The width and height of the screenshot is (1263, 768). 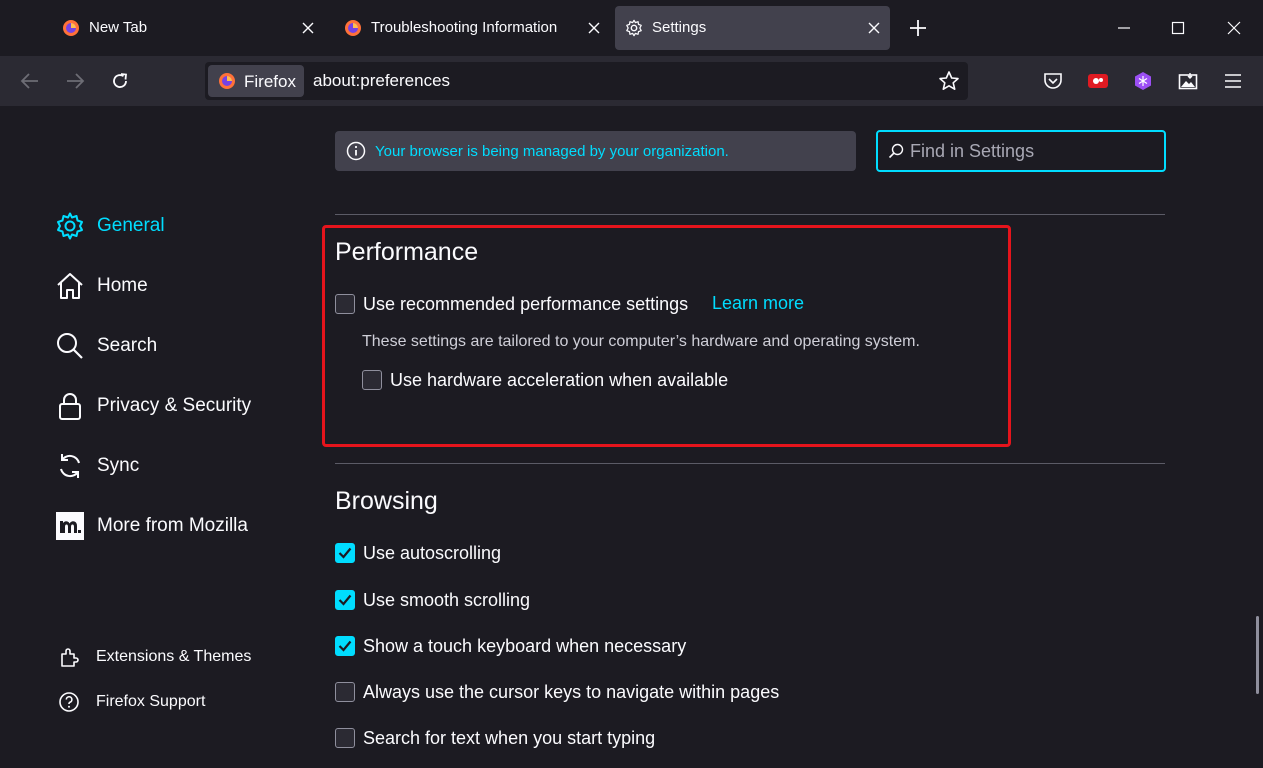 I want to click on tab-label: Settings, so click(x=679, y=27).